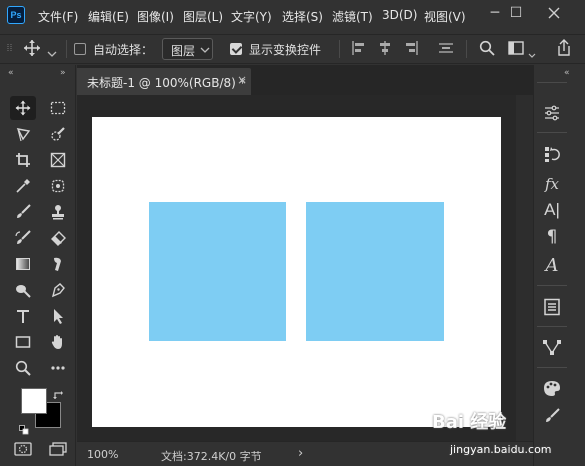 This screenshot has height=466, width=585. I want to click on brushes-icon, so click(552, 416).